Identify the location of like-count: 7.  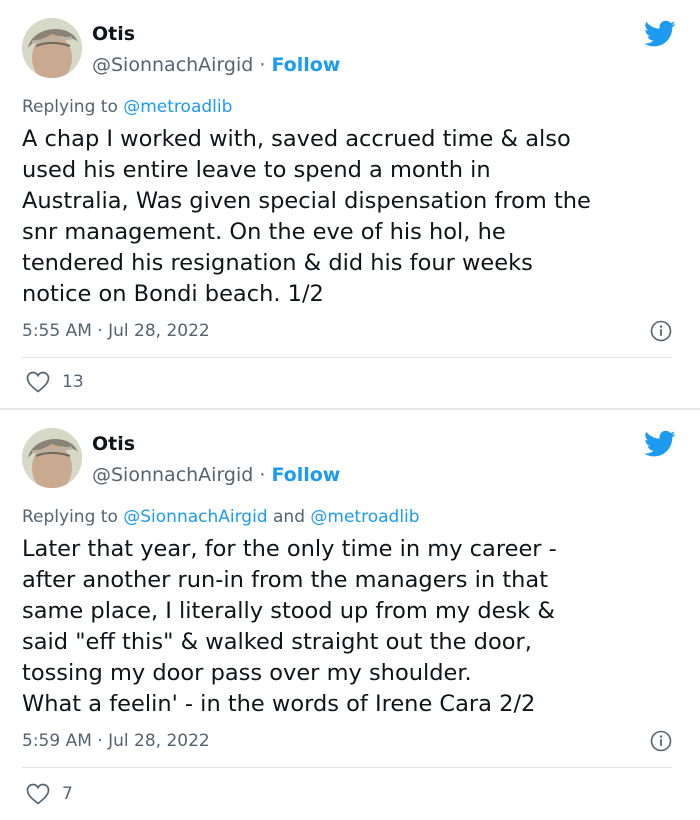
(67, 794).